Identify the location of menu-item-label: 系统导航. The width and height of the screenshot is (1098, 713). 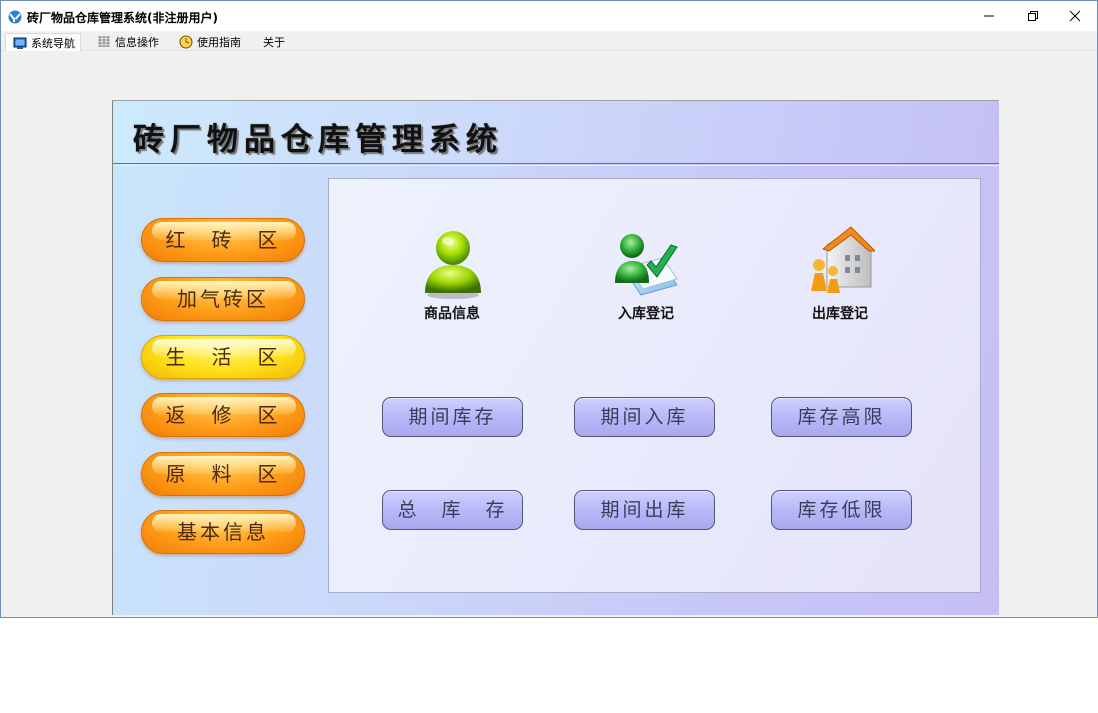
(53, 43).